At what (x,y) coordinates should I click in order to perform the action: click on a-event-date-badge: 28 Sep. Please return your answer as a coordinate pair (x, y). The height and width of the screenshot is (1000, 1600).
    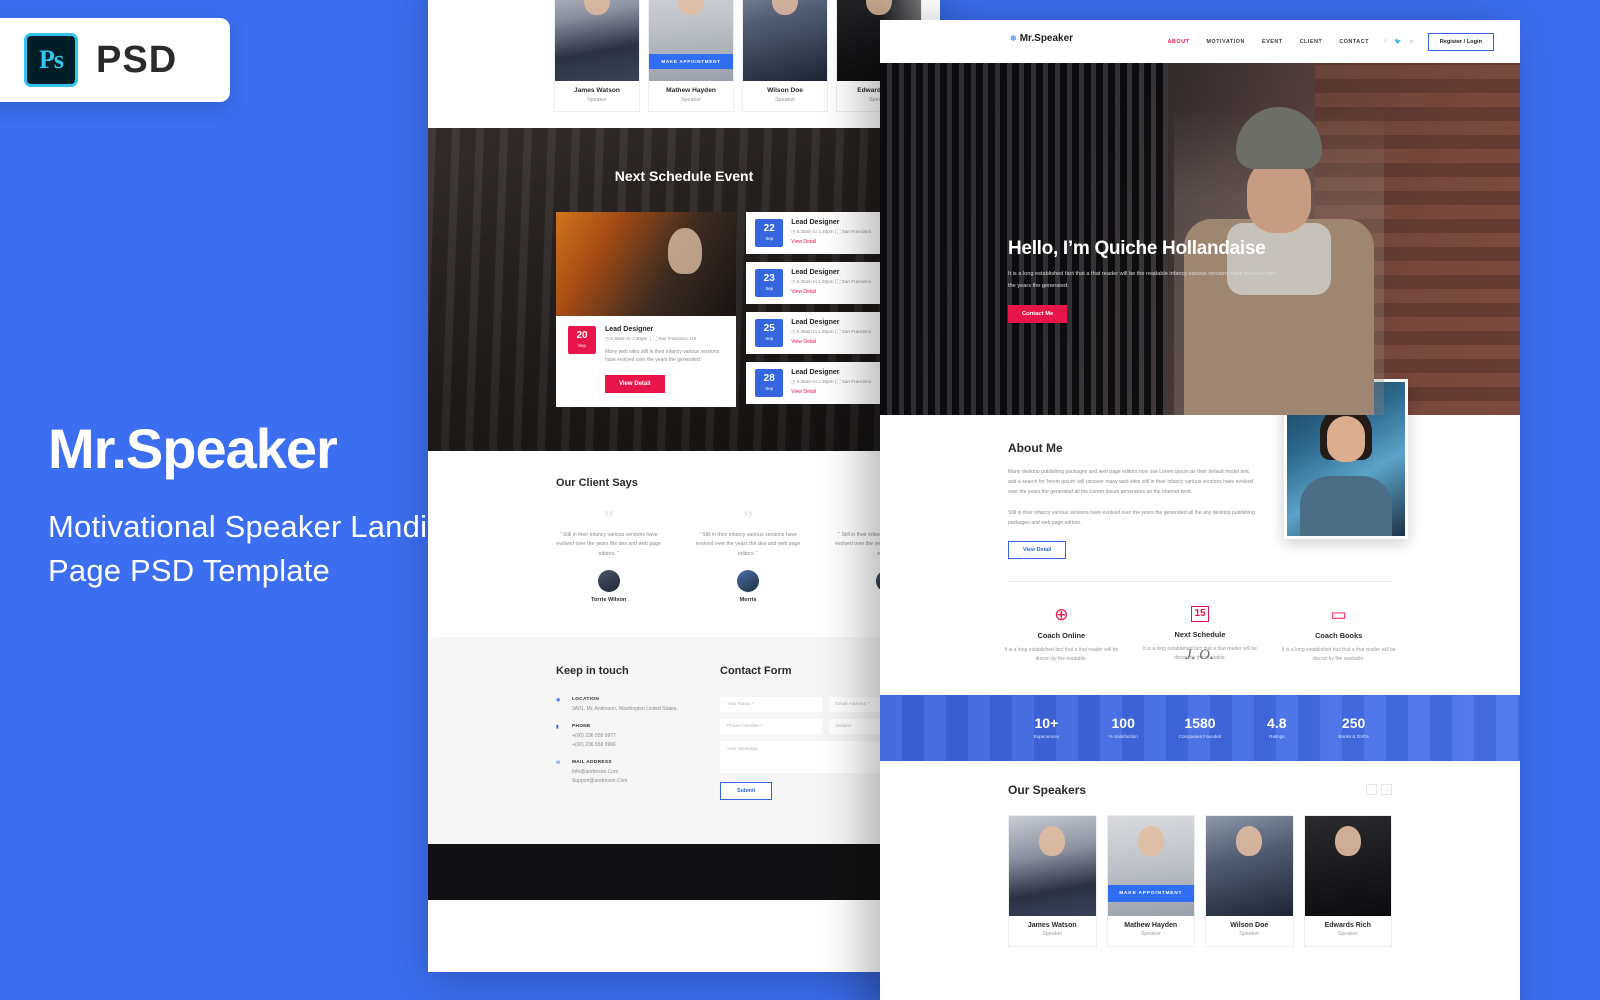
    Looking at the image, I should click on (769, 382).